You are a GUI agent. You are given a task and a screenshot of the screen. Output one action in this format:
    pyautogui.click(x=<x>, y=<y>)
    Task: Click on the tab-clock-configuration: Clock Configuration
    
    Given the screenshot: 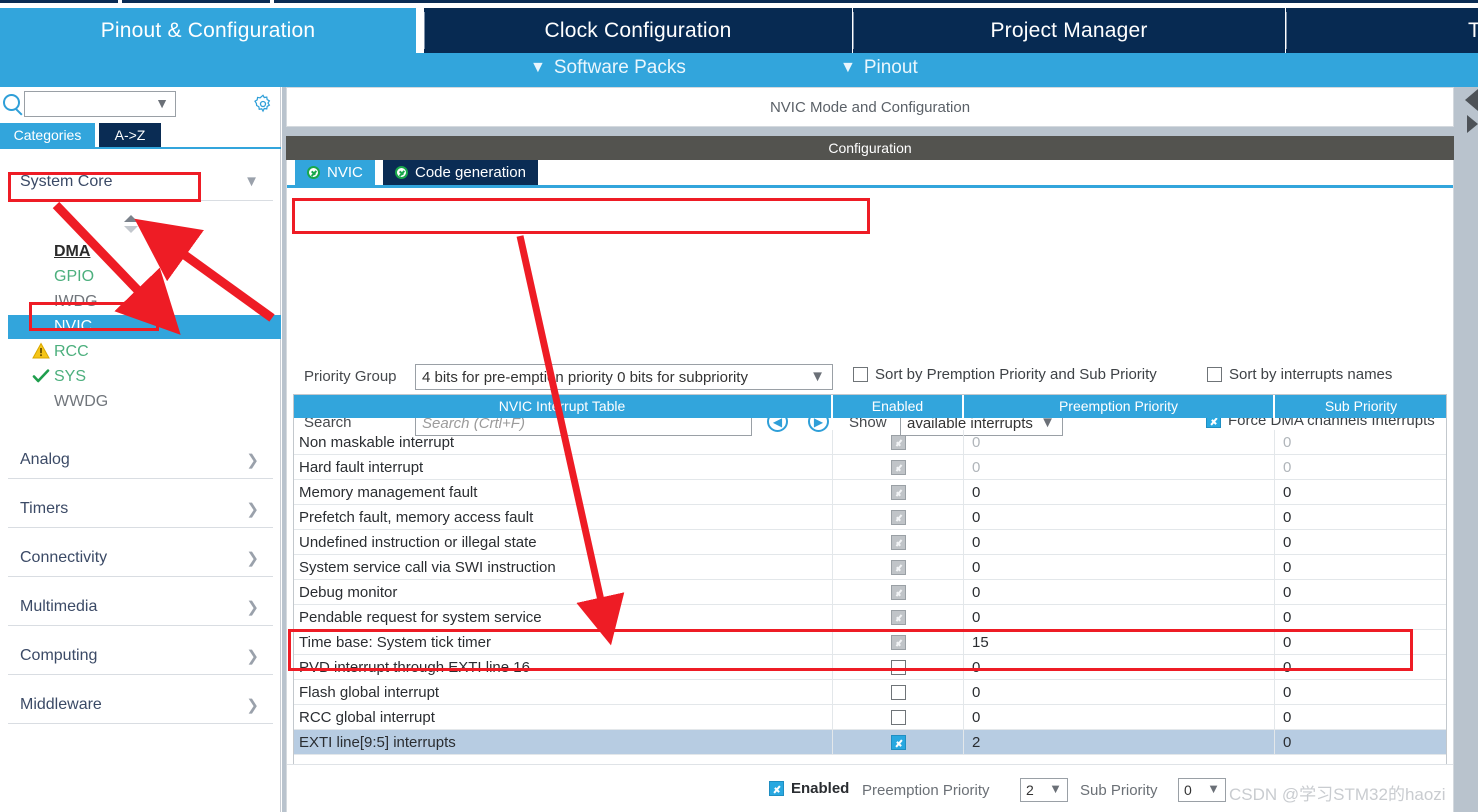 What is the action you would take?
    pyautogui.click(x=638, y=30)
    